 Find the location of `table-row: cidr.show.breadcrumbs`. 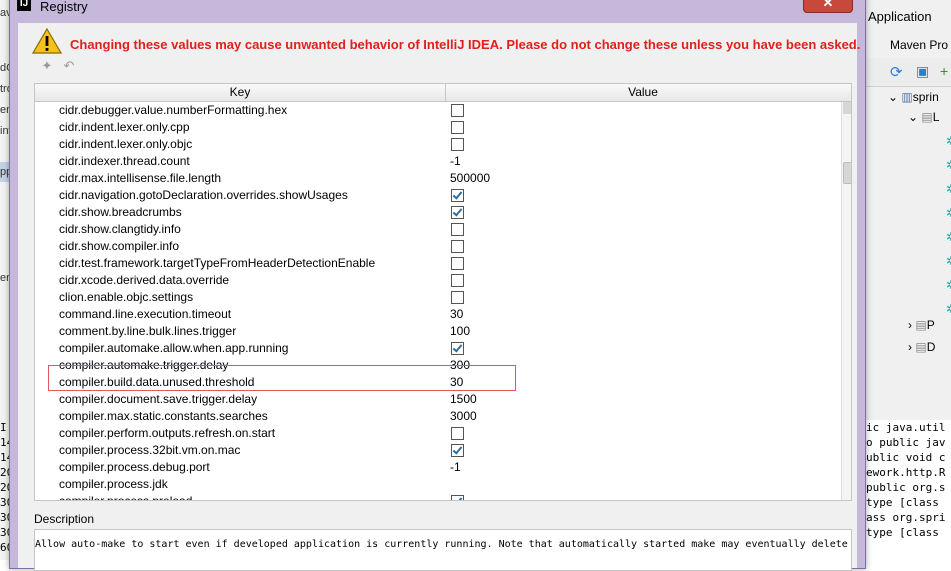

table-row: cidr.show.breadcrumbs is located at coordinates (438, 212).